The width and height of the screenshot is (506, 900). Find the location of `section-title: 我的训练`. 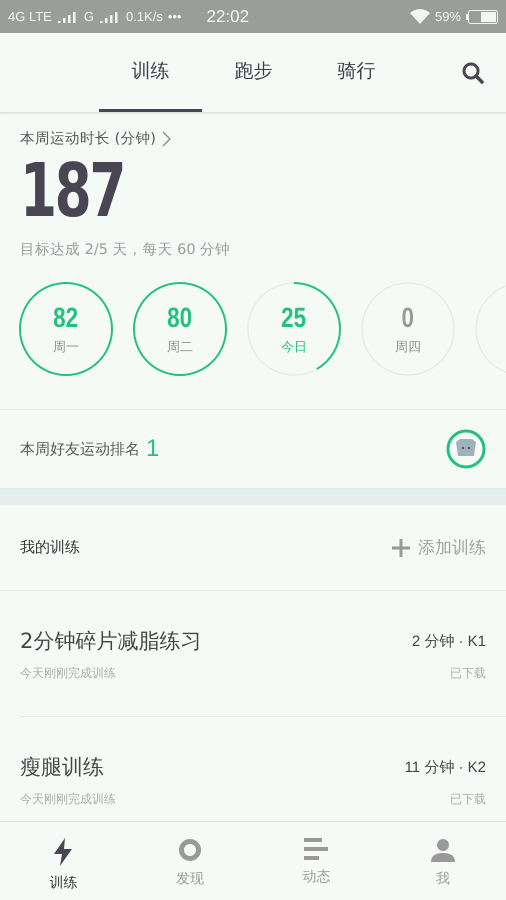

section-title: 我的训练 is located at coordinates (50, 547).